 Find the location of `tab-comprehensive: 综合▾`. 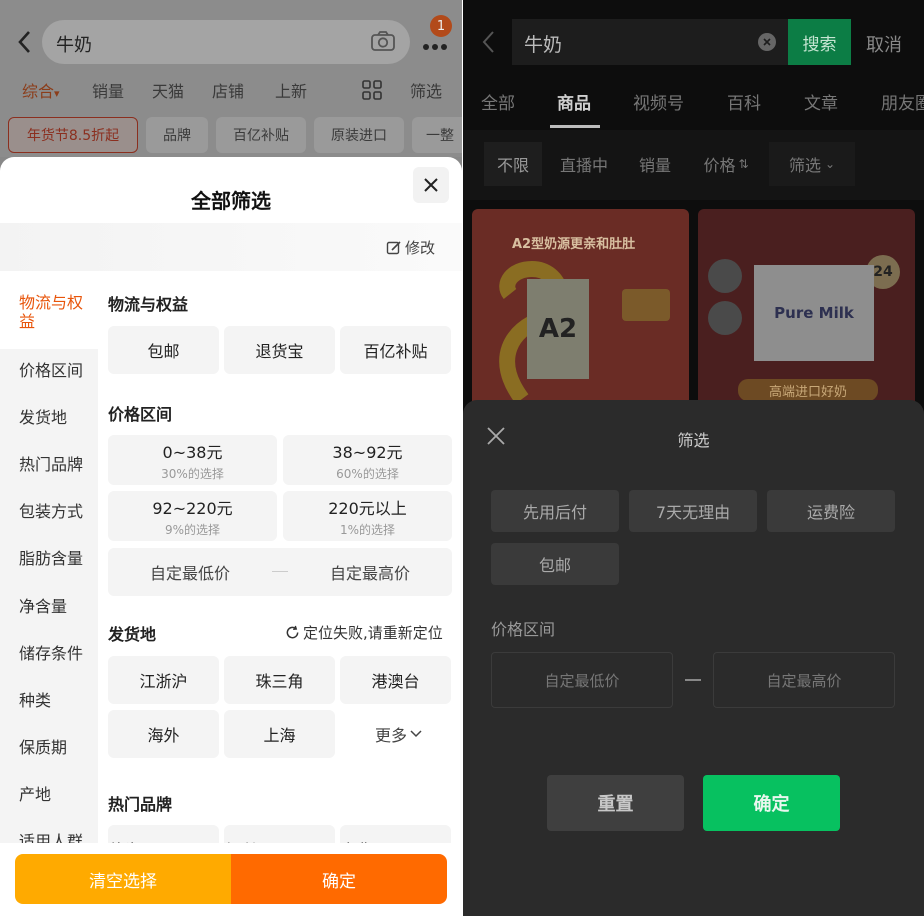

tab-comprehensive: 综合▾ is located at coordinates (41, 90).